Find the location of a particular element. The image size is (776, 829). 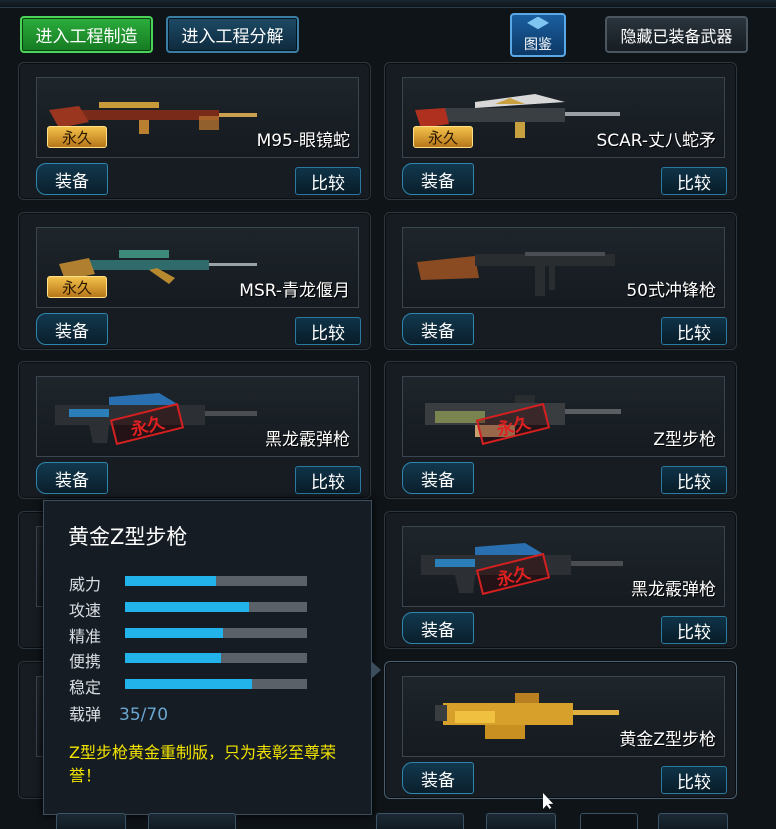

weapon-card: 永久 MSR-青龙偃月 装备 比较 is located at coordinates (194, 281).